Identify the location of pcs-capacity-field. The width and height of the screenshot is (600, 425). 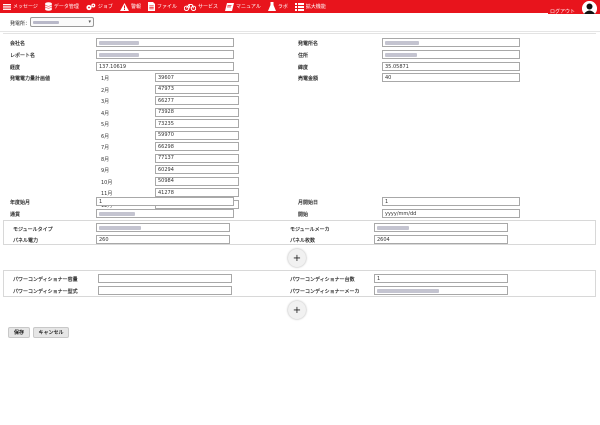
(165, 278).